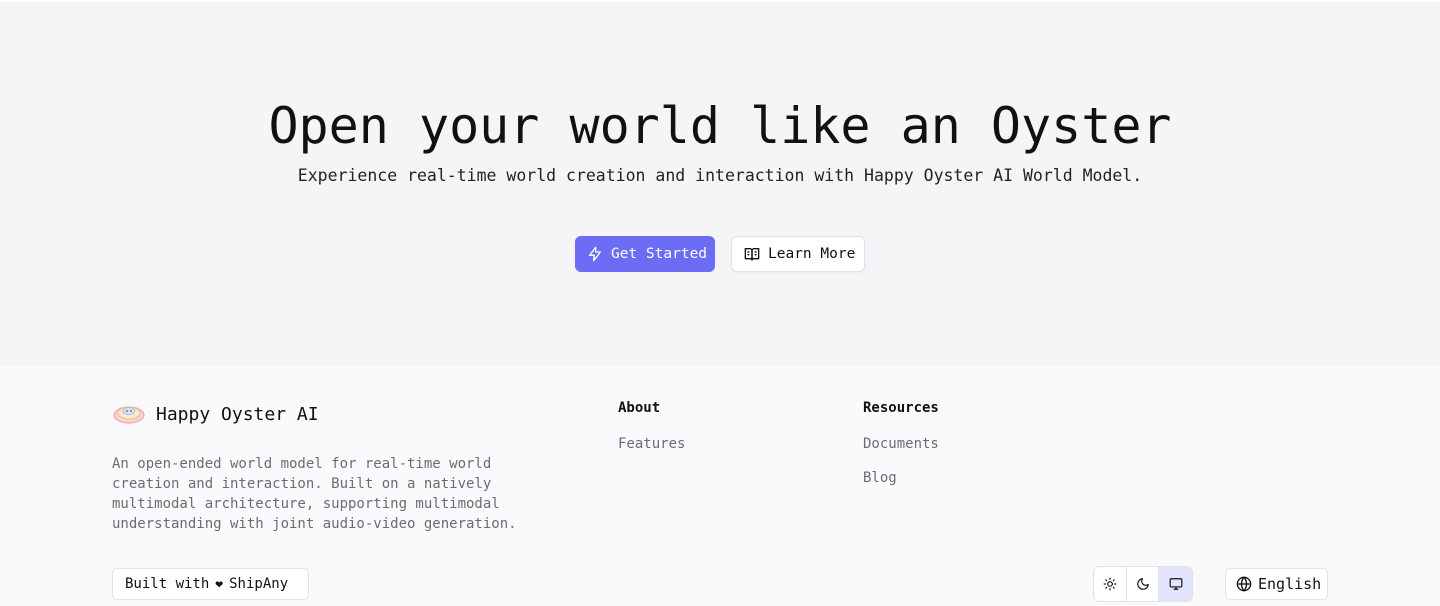 This screenshot has height=606, width=1440. Describe the element at coordinates (901, 408) in the screenshot. I see `column-title-resources: Resources` at that location.